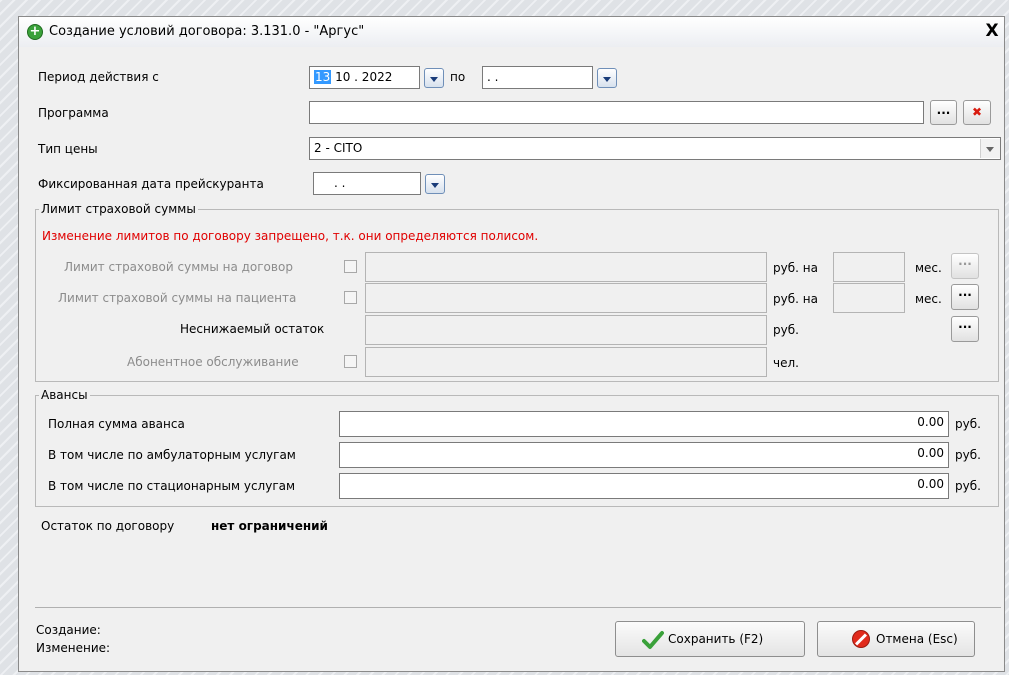  Describe the element at coordinates (968, 486) in the screenshot. I see `inpatient-advance-unit: руб.` at that location.